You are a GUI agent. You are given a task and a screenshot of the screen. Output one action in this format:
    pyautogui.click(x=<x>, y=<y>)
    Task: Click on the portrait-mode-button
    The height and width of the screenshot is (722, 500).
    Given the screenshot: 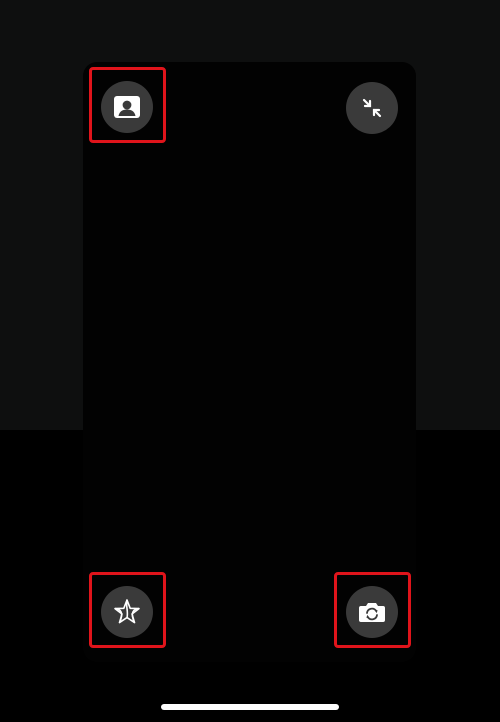 What is the action you would take?
    pyautogui.click(x=127, y=107)
    